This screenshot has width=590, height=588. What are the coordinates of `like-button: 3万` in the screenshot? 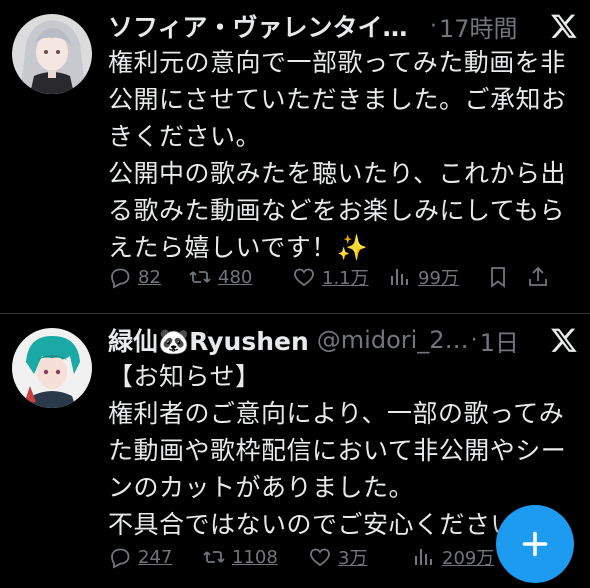 It's located at (360, 557).